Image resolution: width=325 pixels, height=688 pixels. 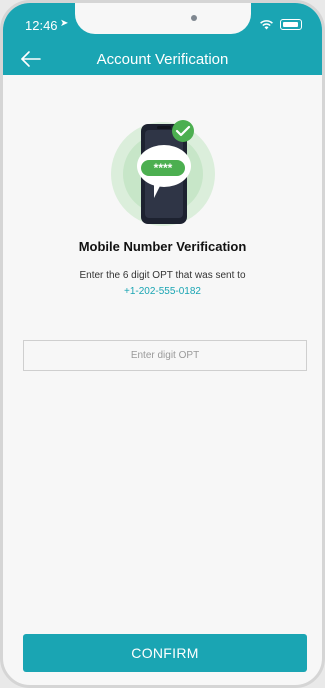 I want to click on camera-dot, so click(x=194, y=18).